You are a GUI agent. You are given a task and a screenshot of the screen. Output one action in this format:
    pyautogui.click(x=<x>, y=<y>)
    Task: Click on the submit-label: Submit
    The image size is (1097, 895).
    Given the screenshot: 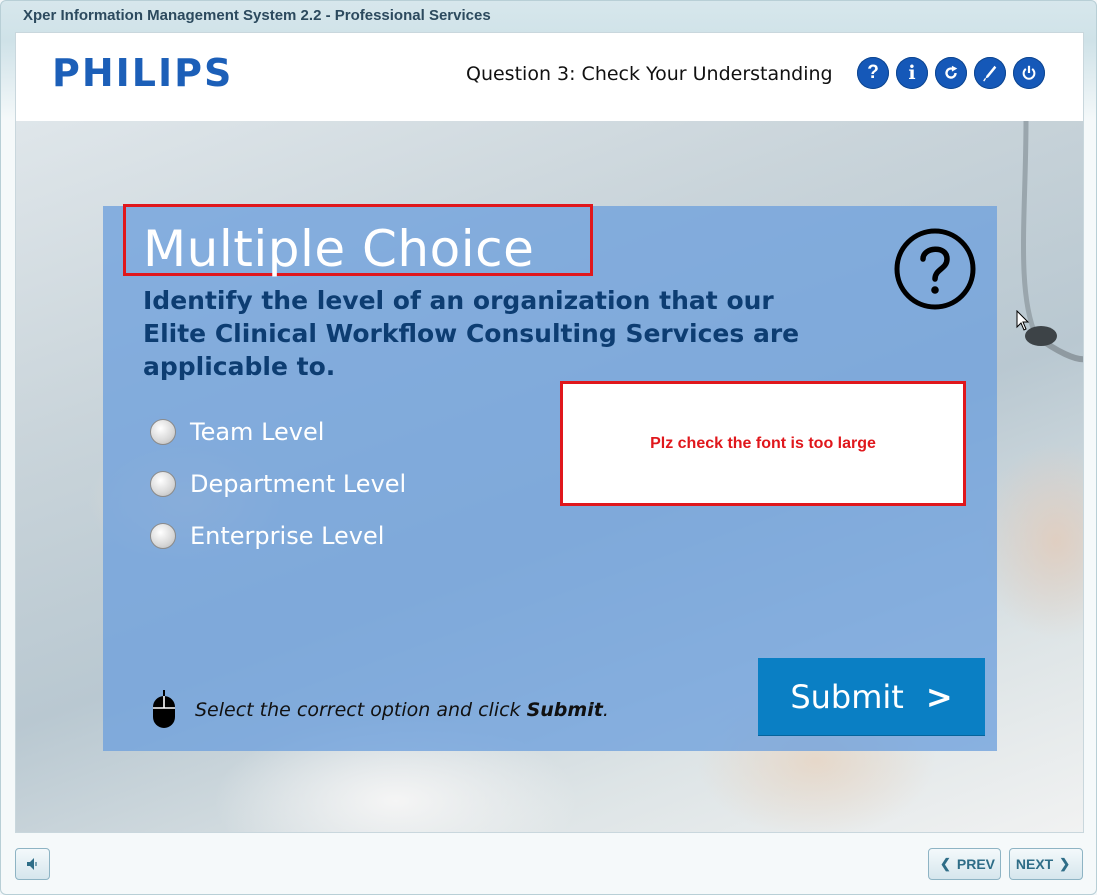 What is the action you would take?
    pyautogui.click(x=847, y=696)
    